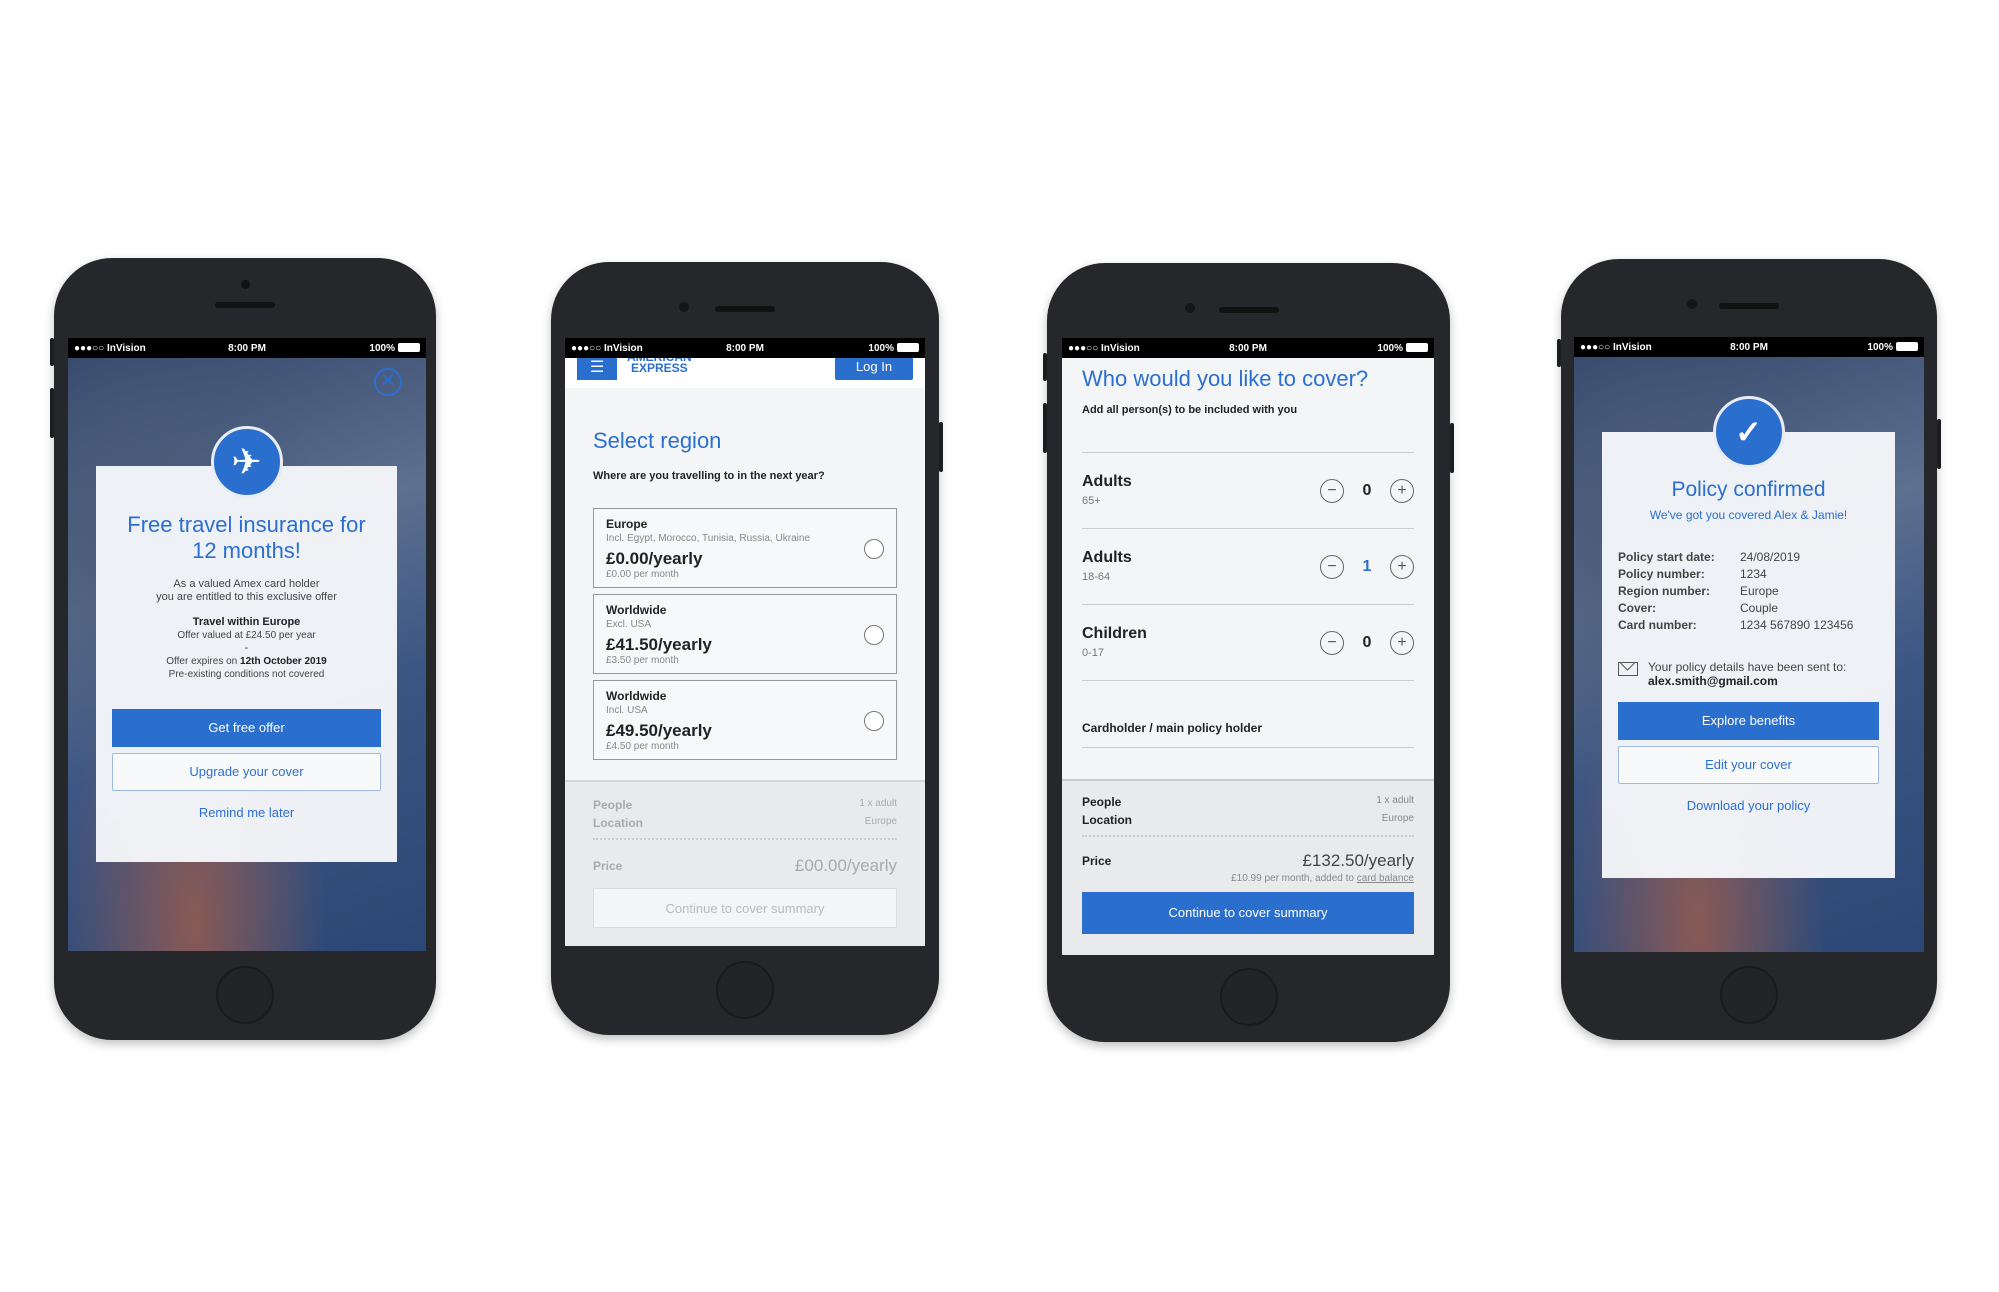 This screenshot has width=1999, height=1292. What do you see at coordinates (246, 462) in the screenshot?
I see `airplane-icon: ✈` at bounding box center [246, 462].